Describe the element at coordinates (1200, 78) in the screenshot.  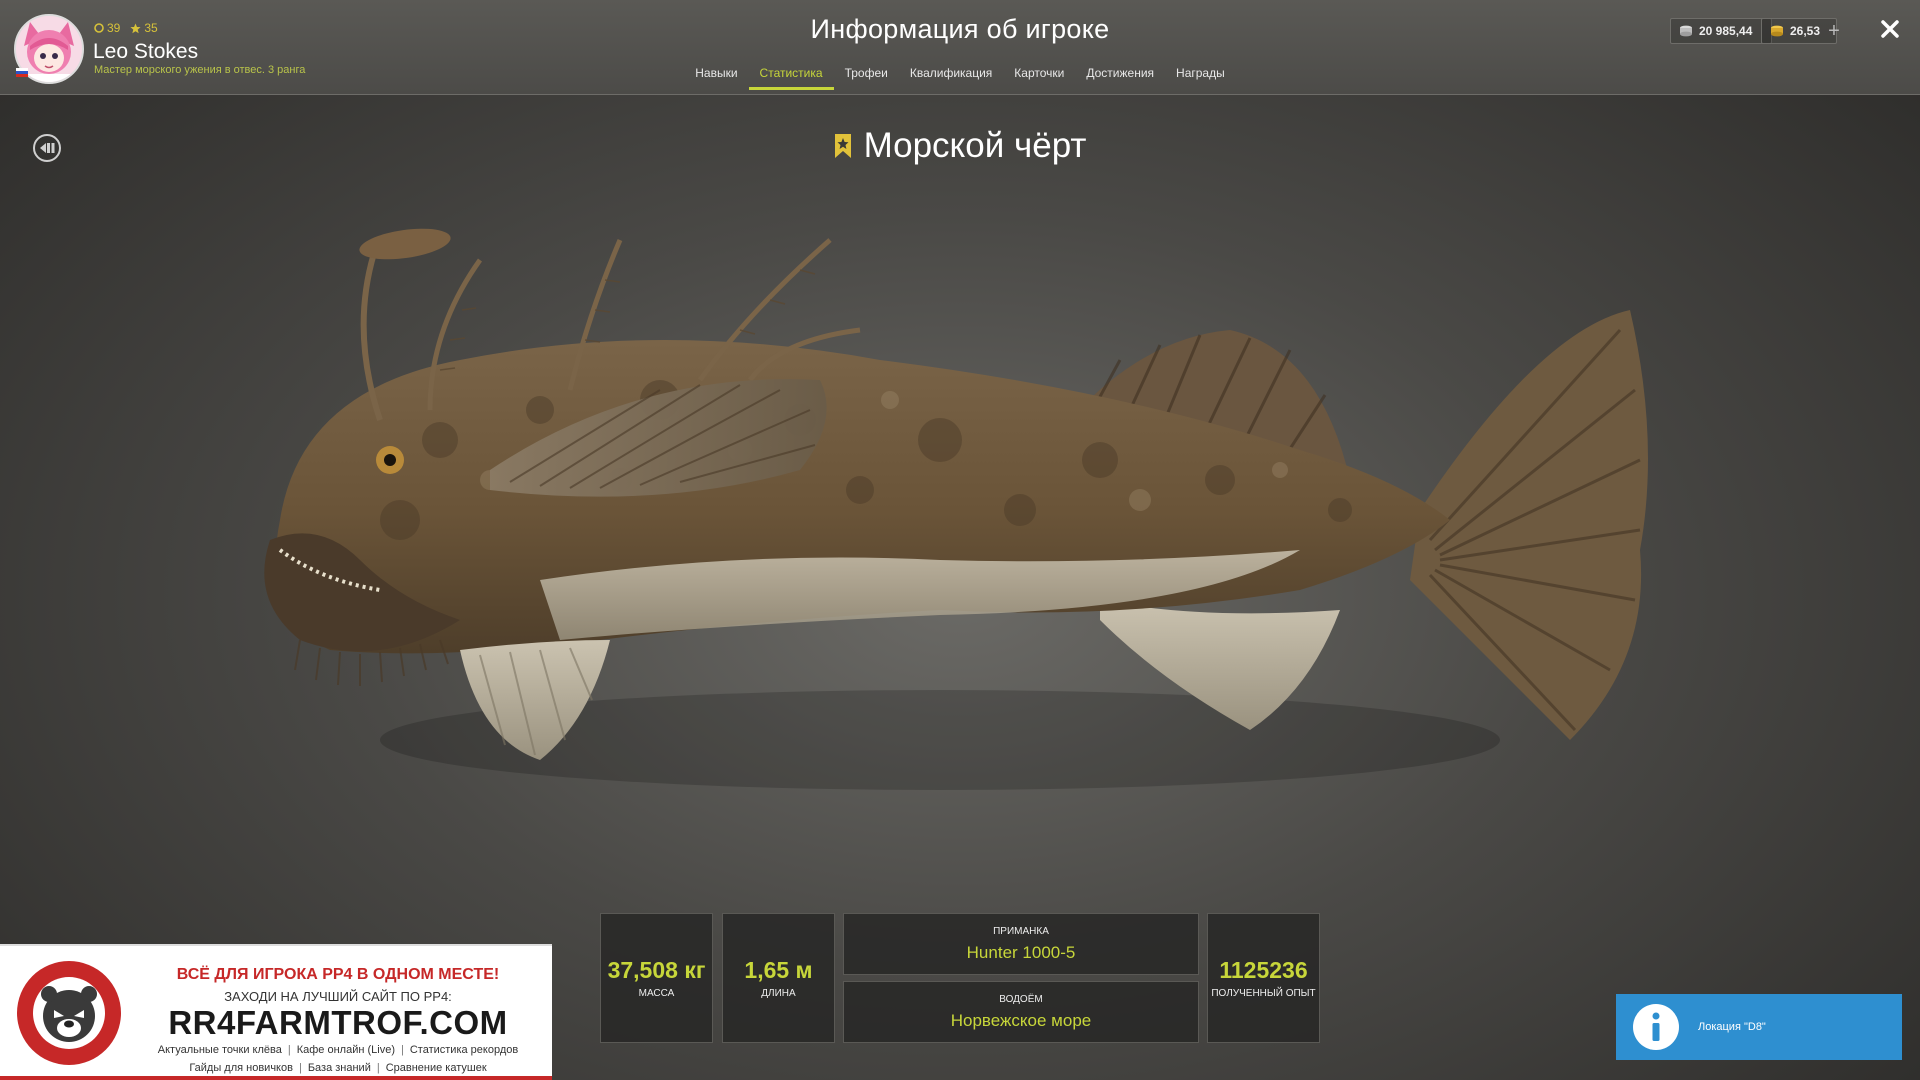
I see `tab-rewards: Награды` at that location.